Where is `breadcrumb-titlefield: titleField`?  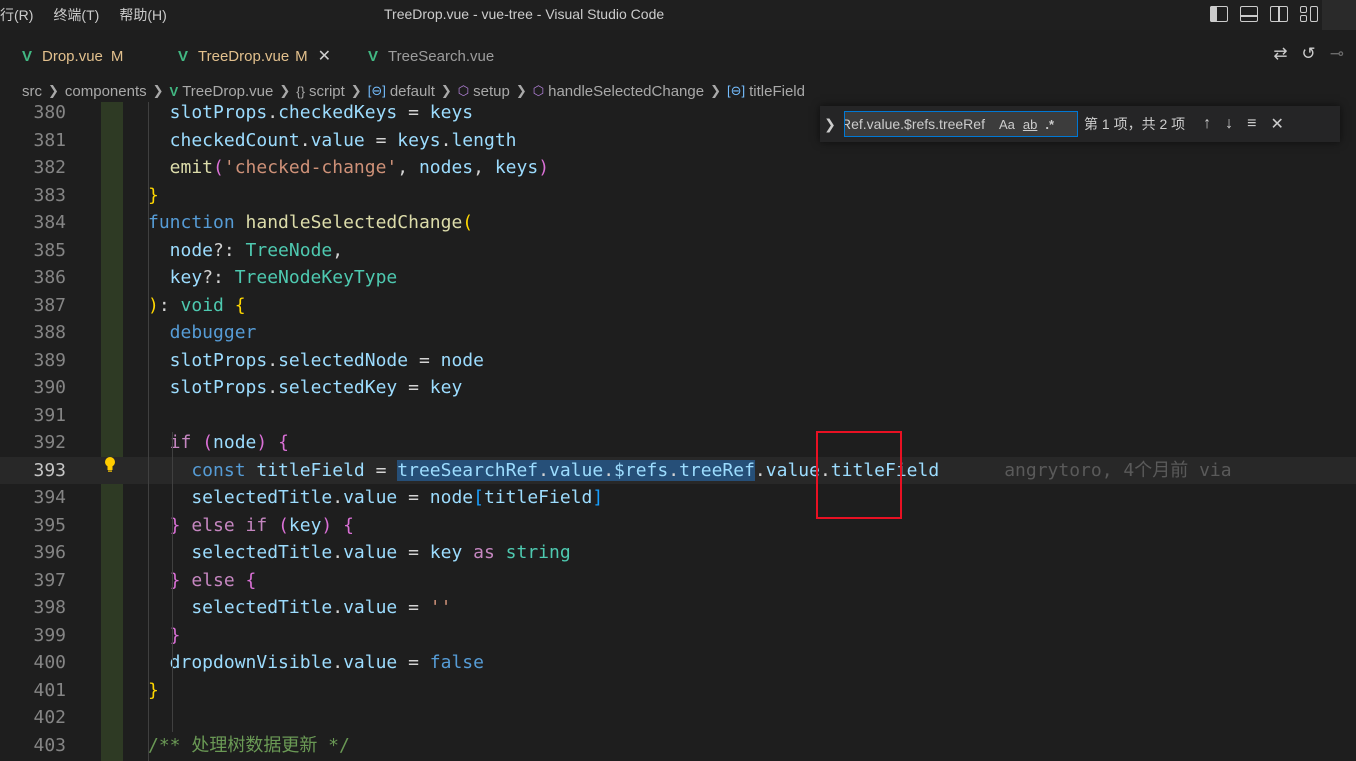 breadcrumb-titlefield: titleField is located at coordinates (777, 91).